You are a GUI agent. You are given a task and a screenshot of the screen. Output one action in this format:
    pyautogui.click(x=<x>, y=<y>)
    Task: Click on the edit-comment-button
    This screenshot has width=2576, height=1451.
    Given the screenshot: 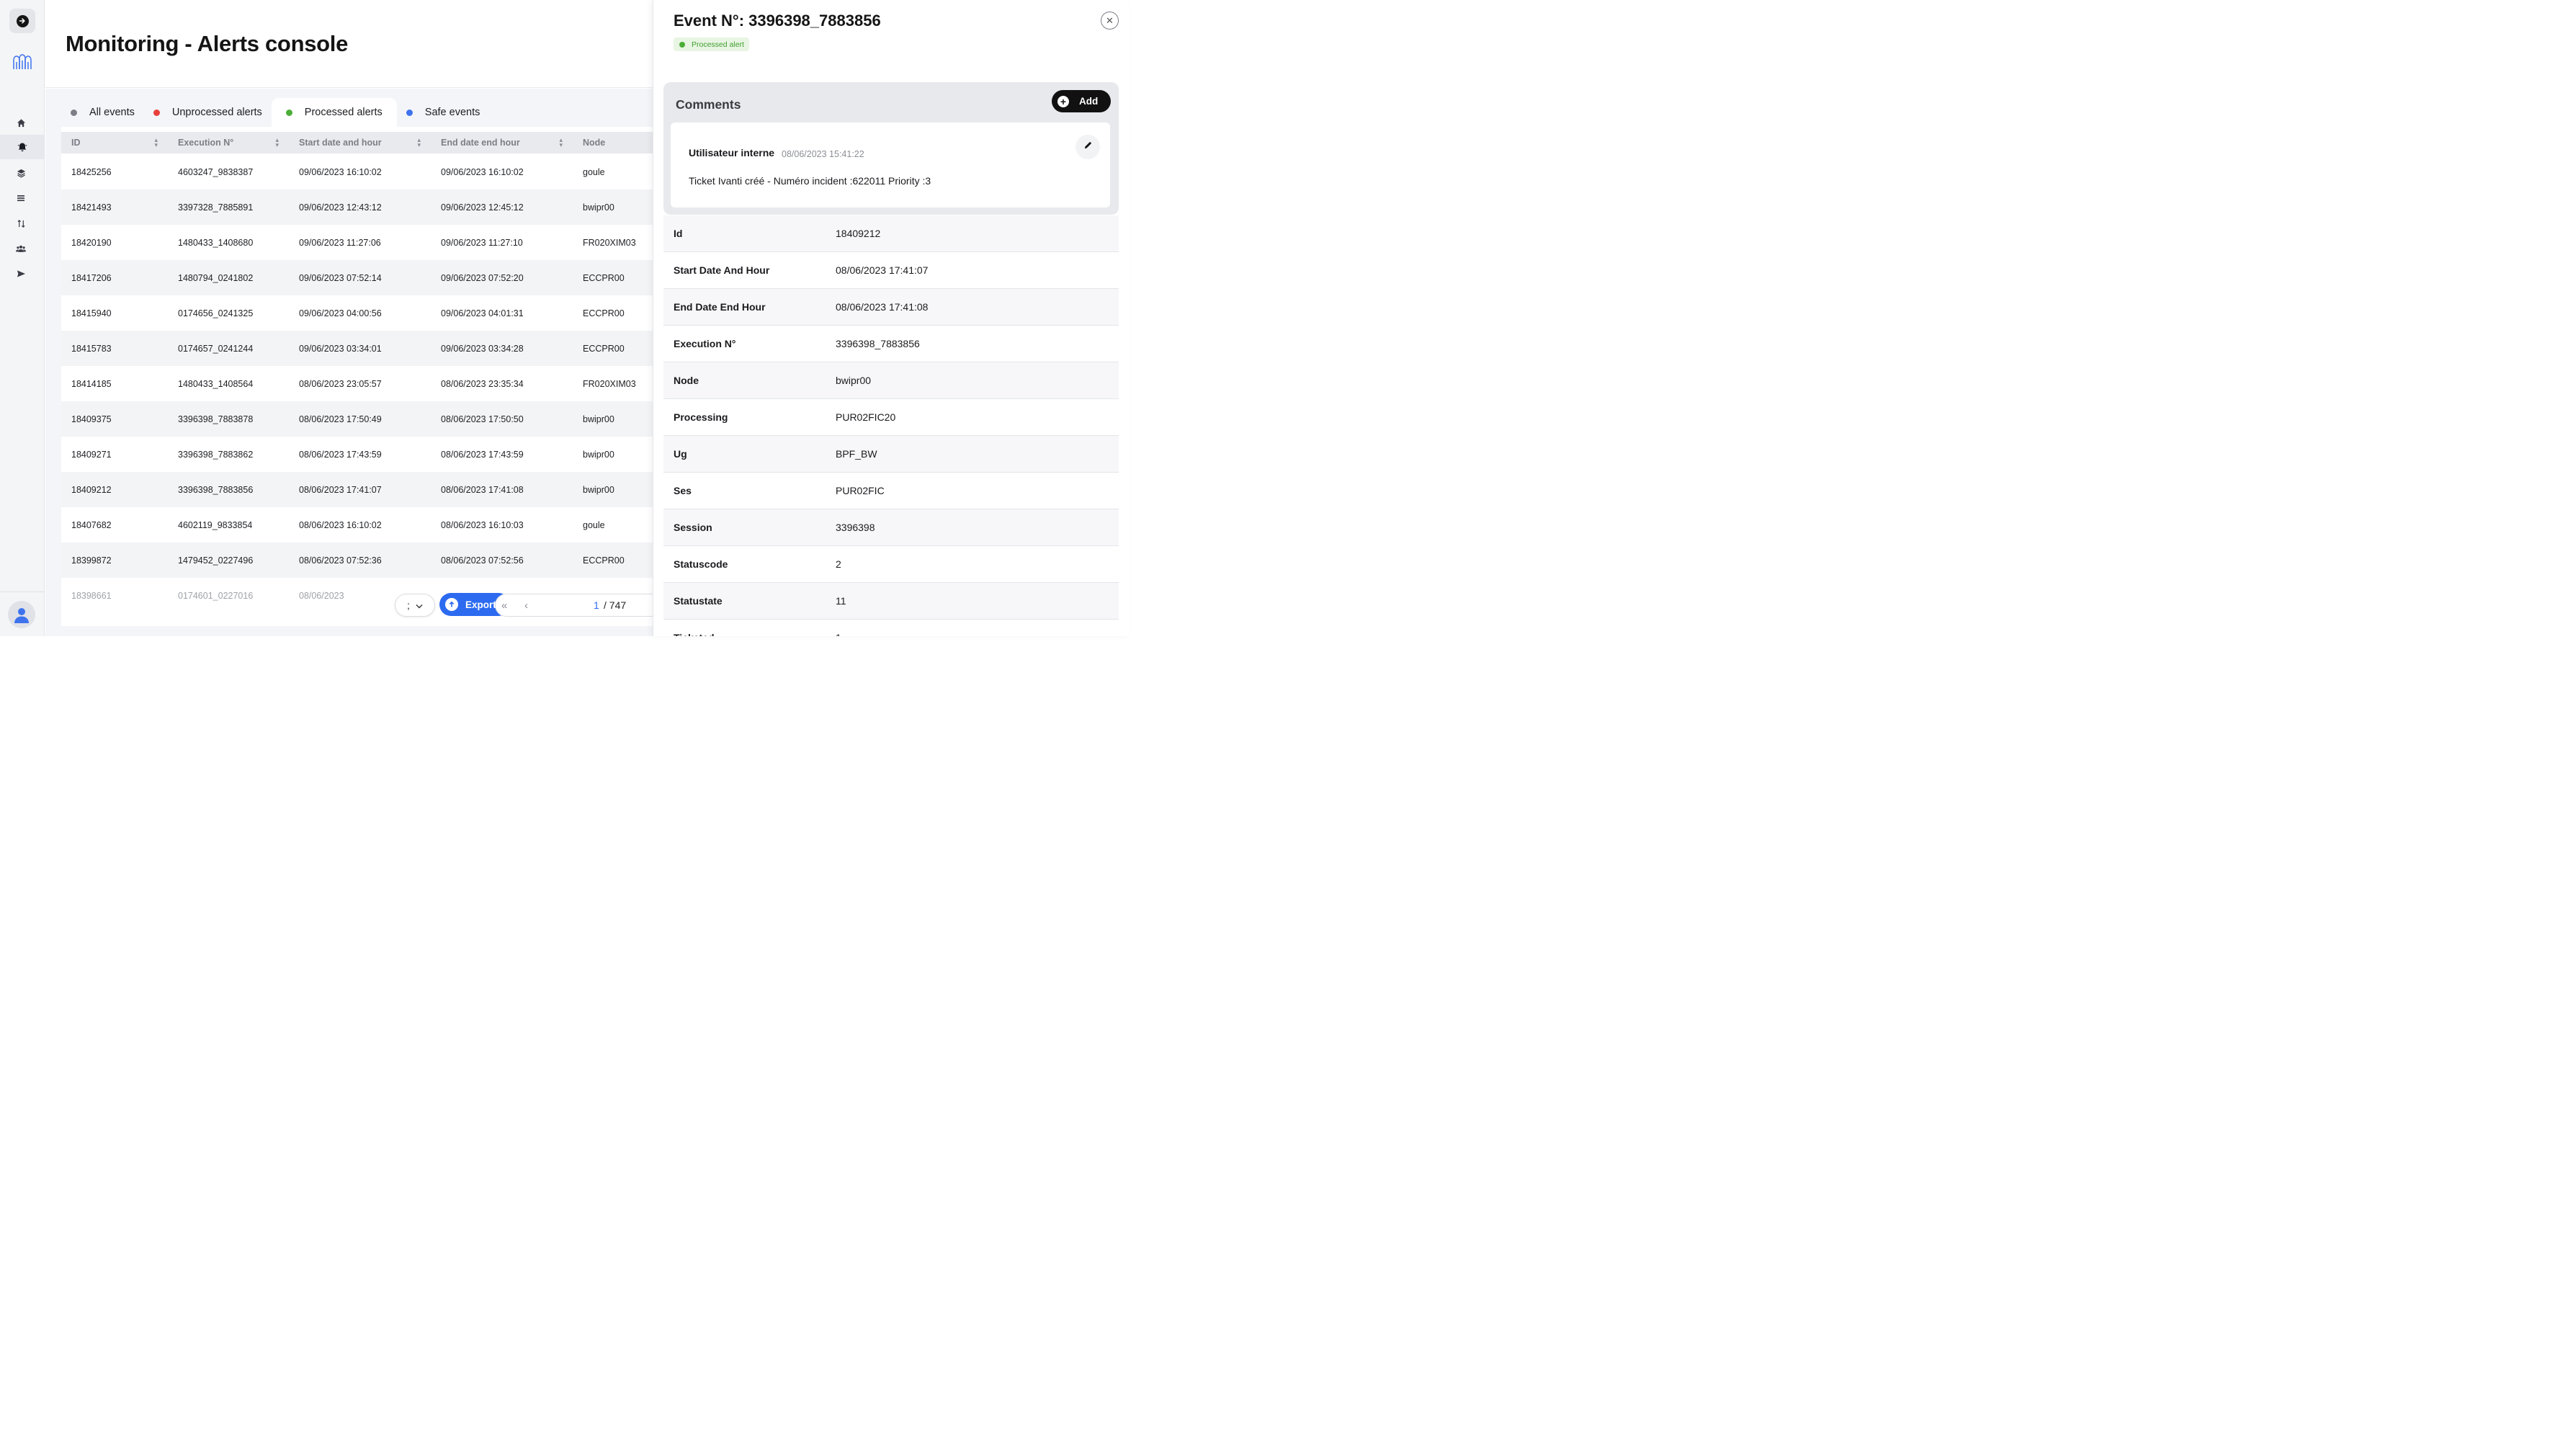 What is the action you would take?
    pyautogui.click(x=1087, y=147)
    